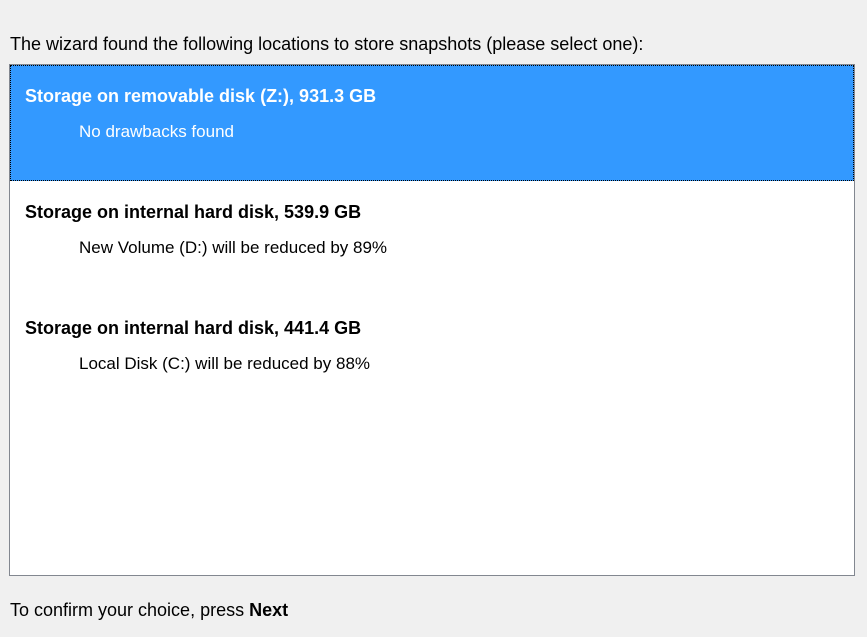 The width and height of the screenshot is (867, 637). Describe the element at coordinates (233, 247) in the screenshot. I see `location-detail: New Volume (D:) will be reduced by 89%` at that location.